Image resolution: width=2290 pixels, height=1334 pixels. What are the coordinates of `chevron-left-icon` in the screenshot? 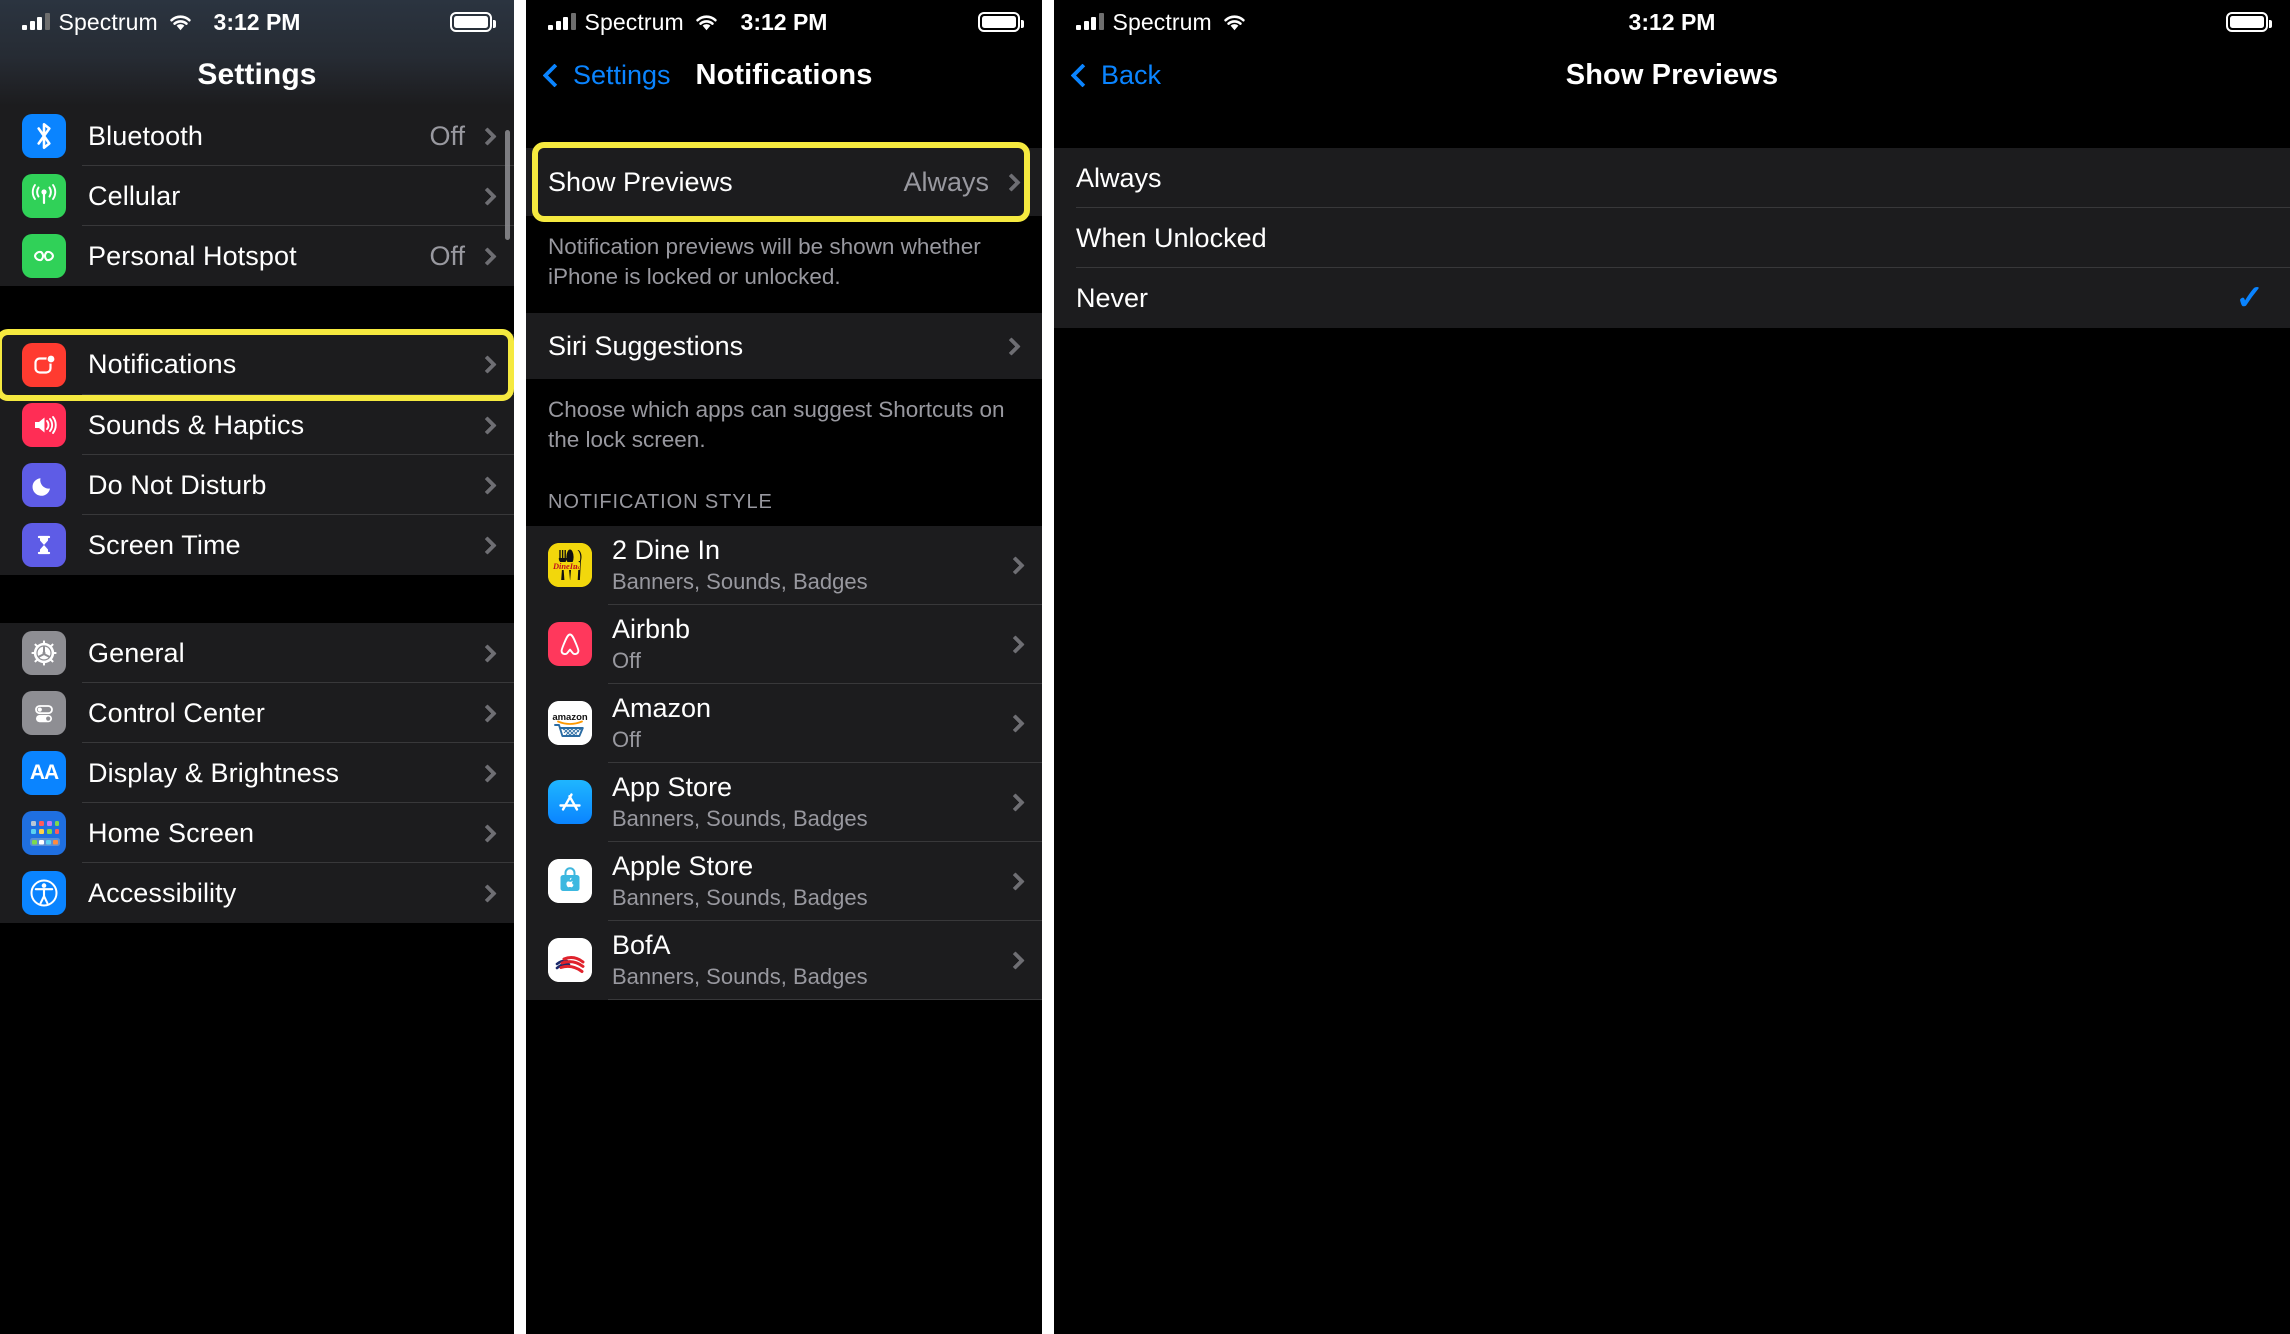 It's located at (554, 75).